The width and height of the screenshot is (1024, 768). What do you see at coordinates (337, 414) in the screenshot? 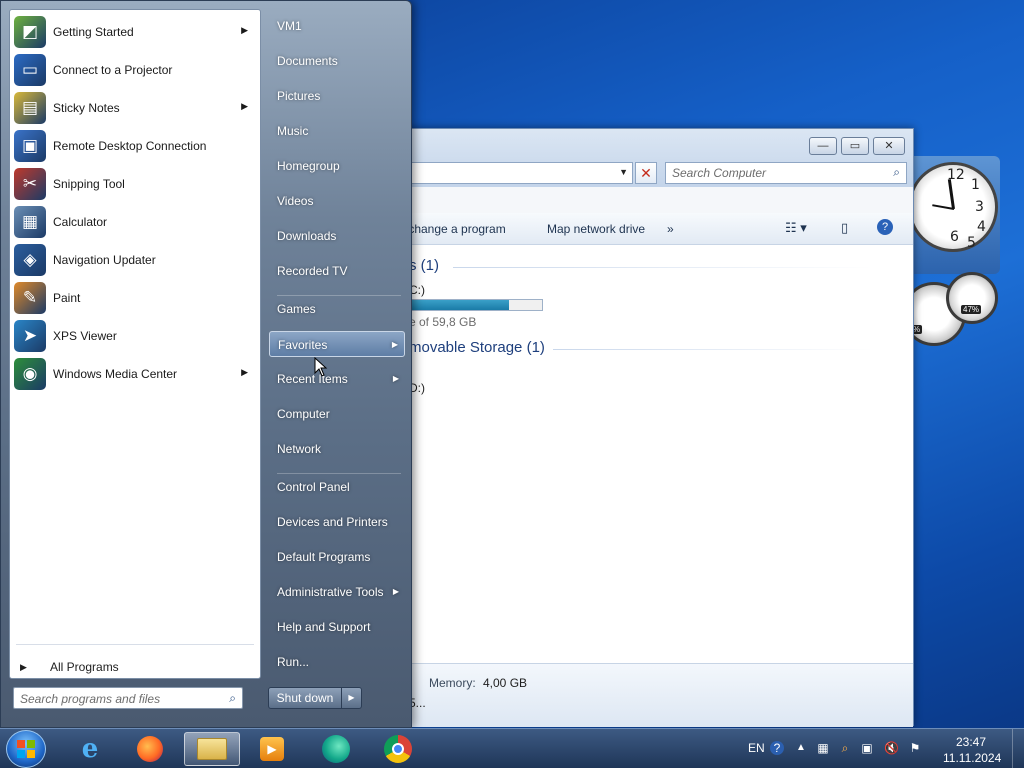
I see `start-link-computer: Computer` at bounding box center [337, 414].